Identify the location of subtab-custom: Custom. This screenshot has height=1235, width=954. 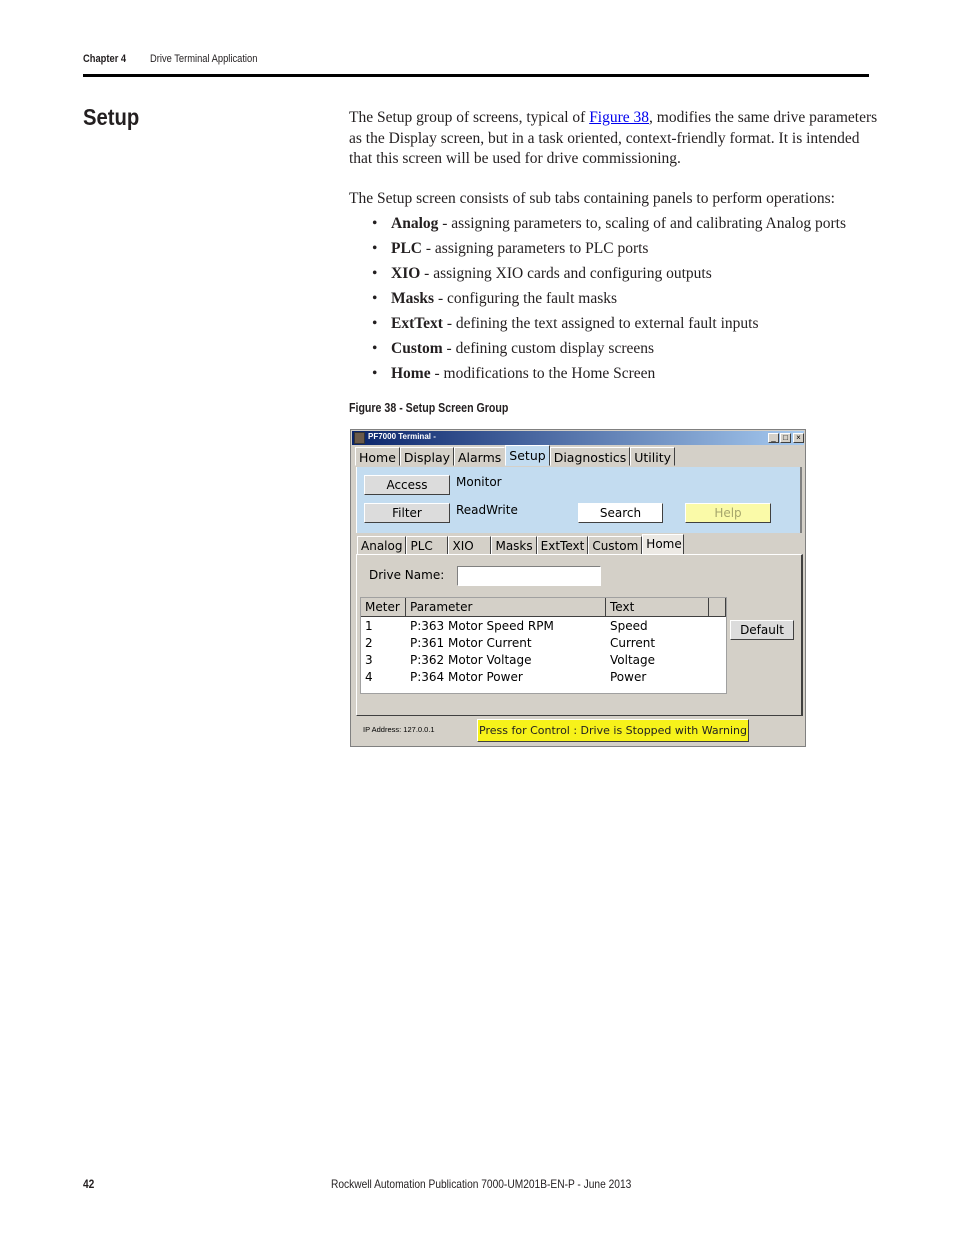
(615, 545).